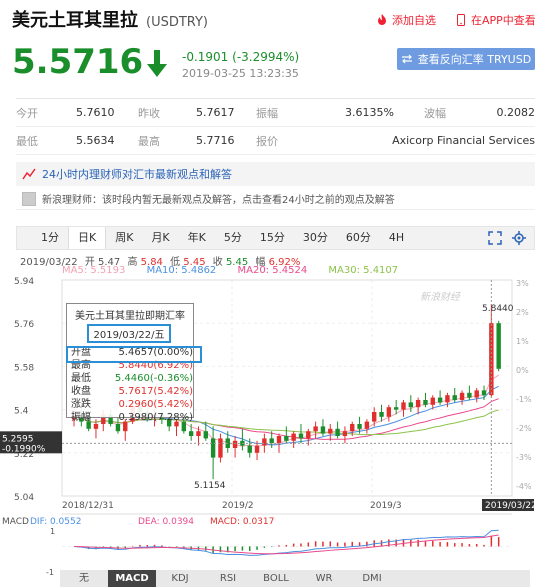 This screenshot has width=550, height=587. I want to click on tooltip-row: 涨跌 0.2960(5.42%), so click(130, 404).